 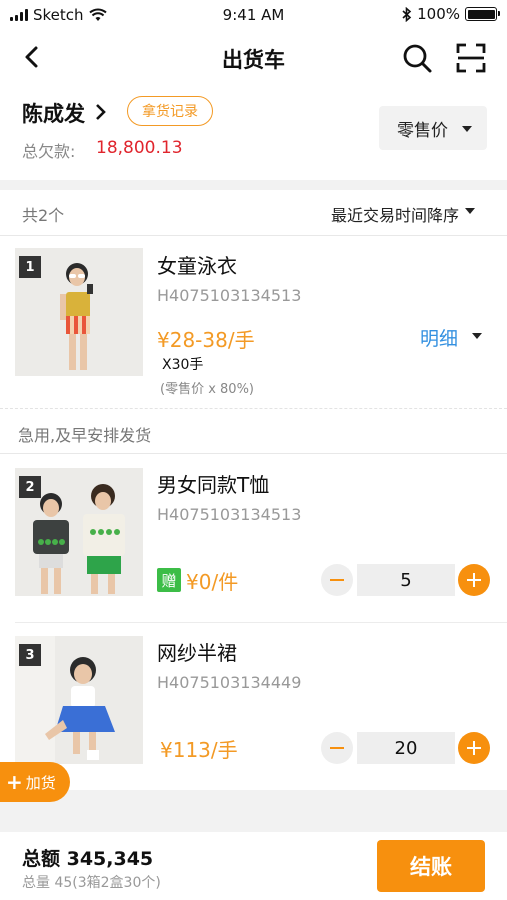 I want to click on debt-label: 总欠款:, so click(x=49, y=151).